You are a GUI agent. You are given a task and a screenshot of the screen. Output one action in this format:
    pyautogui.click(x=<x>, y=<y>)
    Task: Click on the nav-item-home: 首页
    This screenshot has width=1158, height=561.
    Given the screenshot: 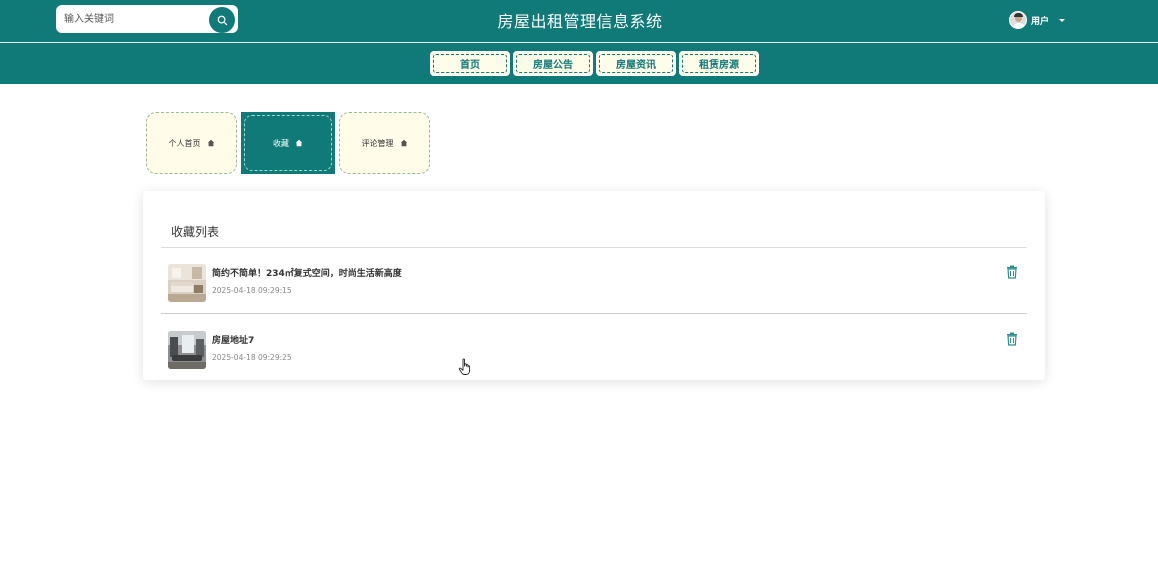 What is the action you would take?
    pyautogui.click(x=470, y=63)
    